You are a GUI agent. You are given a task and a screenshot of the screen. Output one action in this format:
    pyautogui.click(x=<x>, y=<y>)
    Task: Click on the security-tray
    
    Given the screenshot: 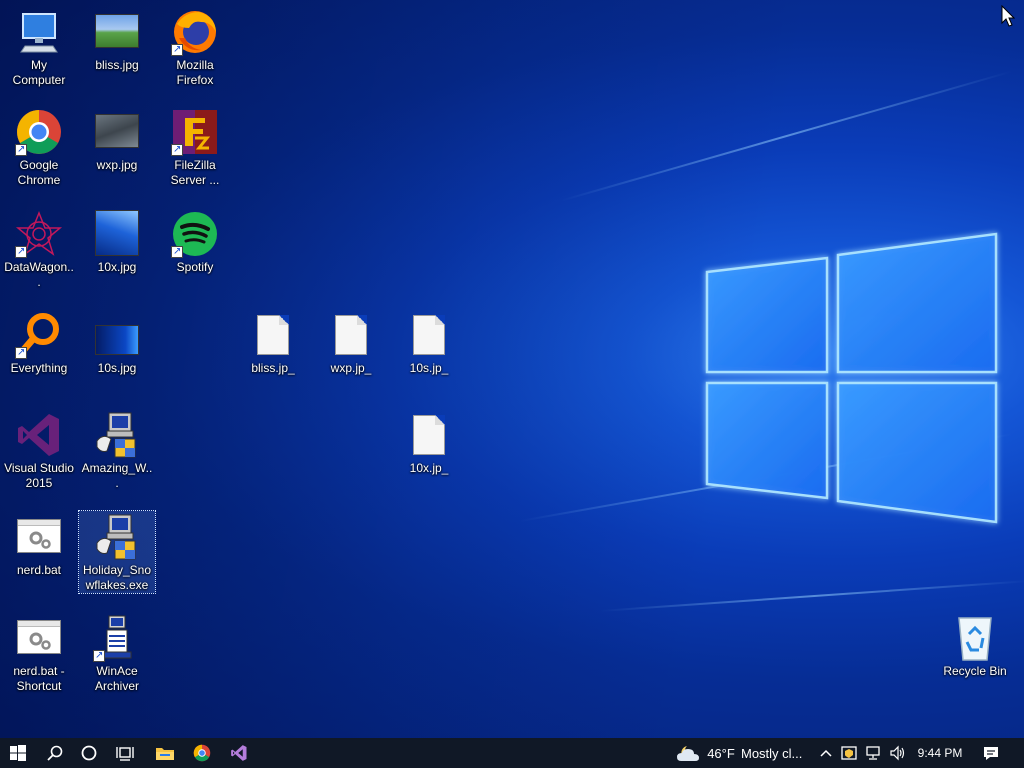 What is the action you would take?
    pyautogui.click(x=849, y=753)
    